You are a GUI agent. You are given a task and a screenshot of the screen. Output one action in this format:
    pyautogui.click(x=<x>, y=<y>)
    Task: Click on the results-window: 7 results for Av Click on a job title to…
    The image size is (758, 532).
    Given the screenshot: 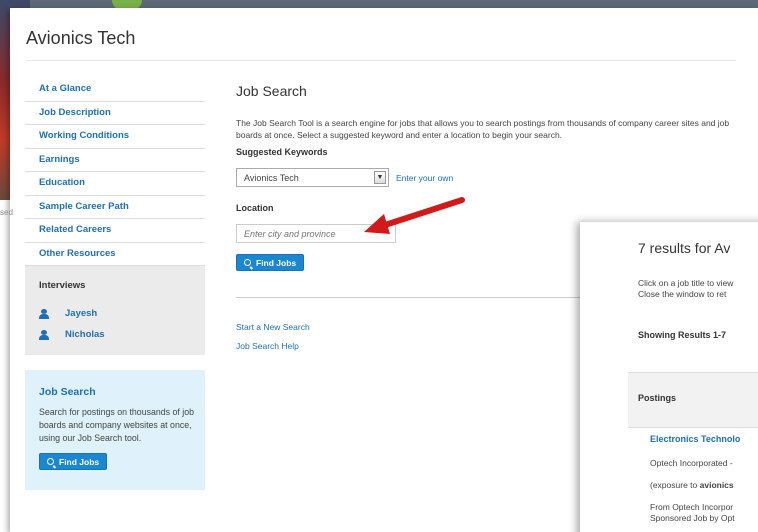 What is the action you would take?
    pyautogui.click(x=669, y=377)
    